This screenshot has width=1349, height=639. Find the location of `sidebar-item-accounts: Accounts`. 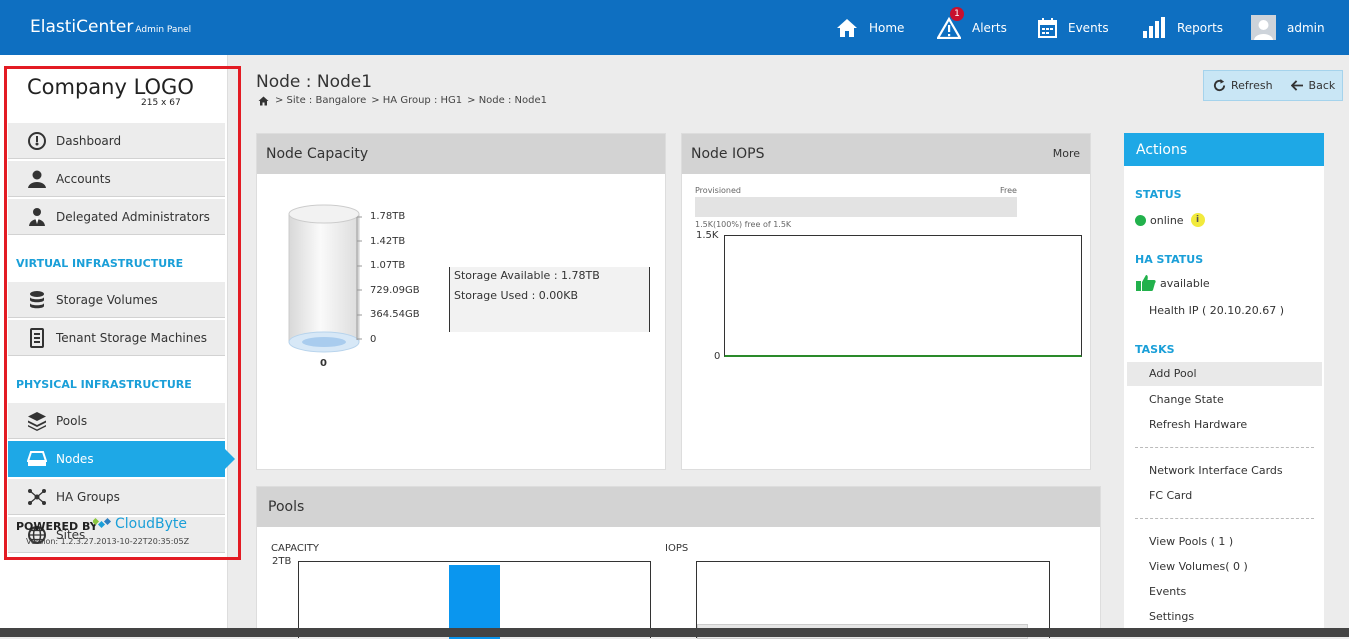

sidebar-item-accounts: Accounts is located at coordinates (116, 178).